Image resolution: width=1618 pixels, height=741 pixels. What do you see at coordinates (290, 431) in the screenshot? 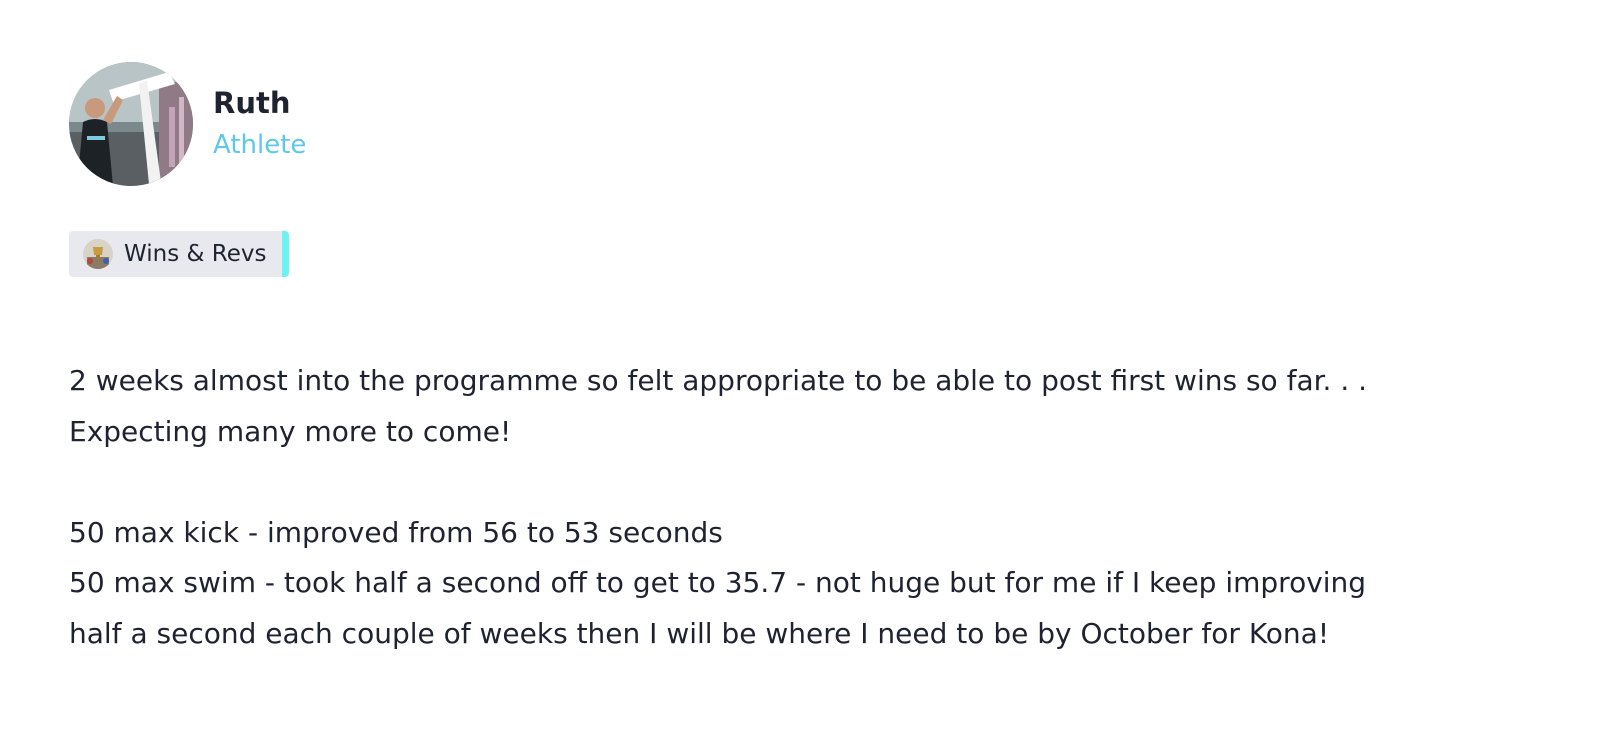
I see `body-line: Expecting many more to come!` at bounding box center [290, 431].